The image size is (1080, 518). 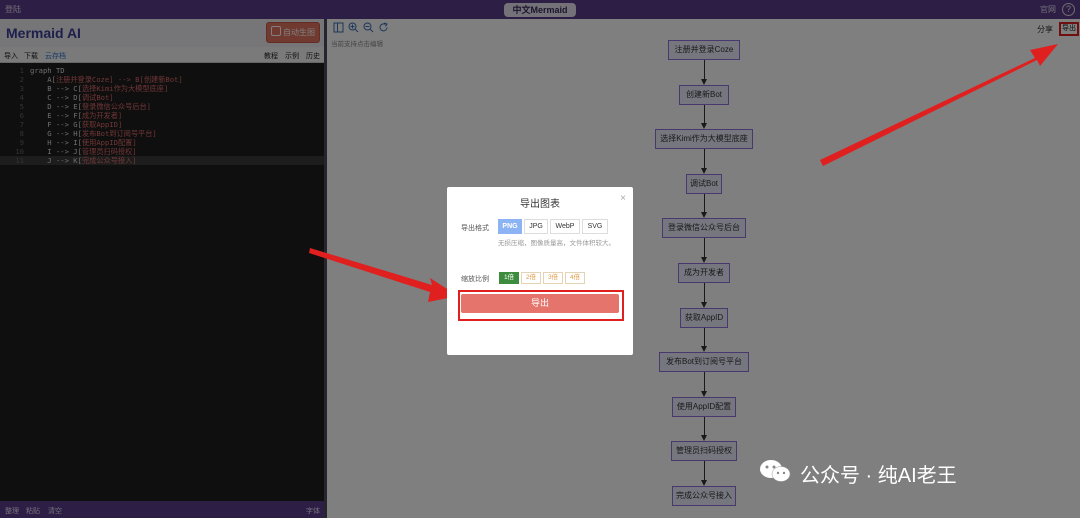 What do you see at coordinates (775, 476) in the screenshot?
I see `wechat-icon` at bounding box center [775, 476].